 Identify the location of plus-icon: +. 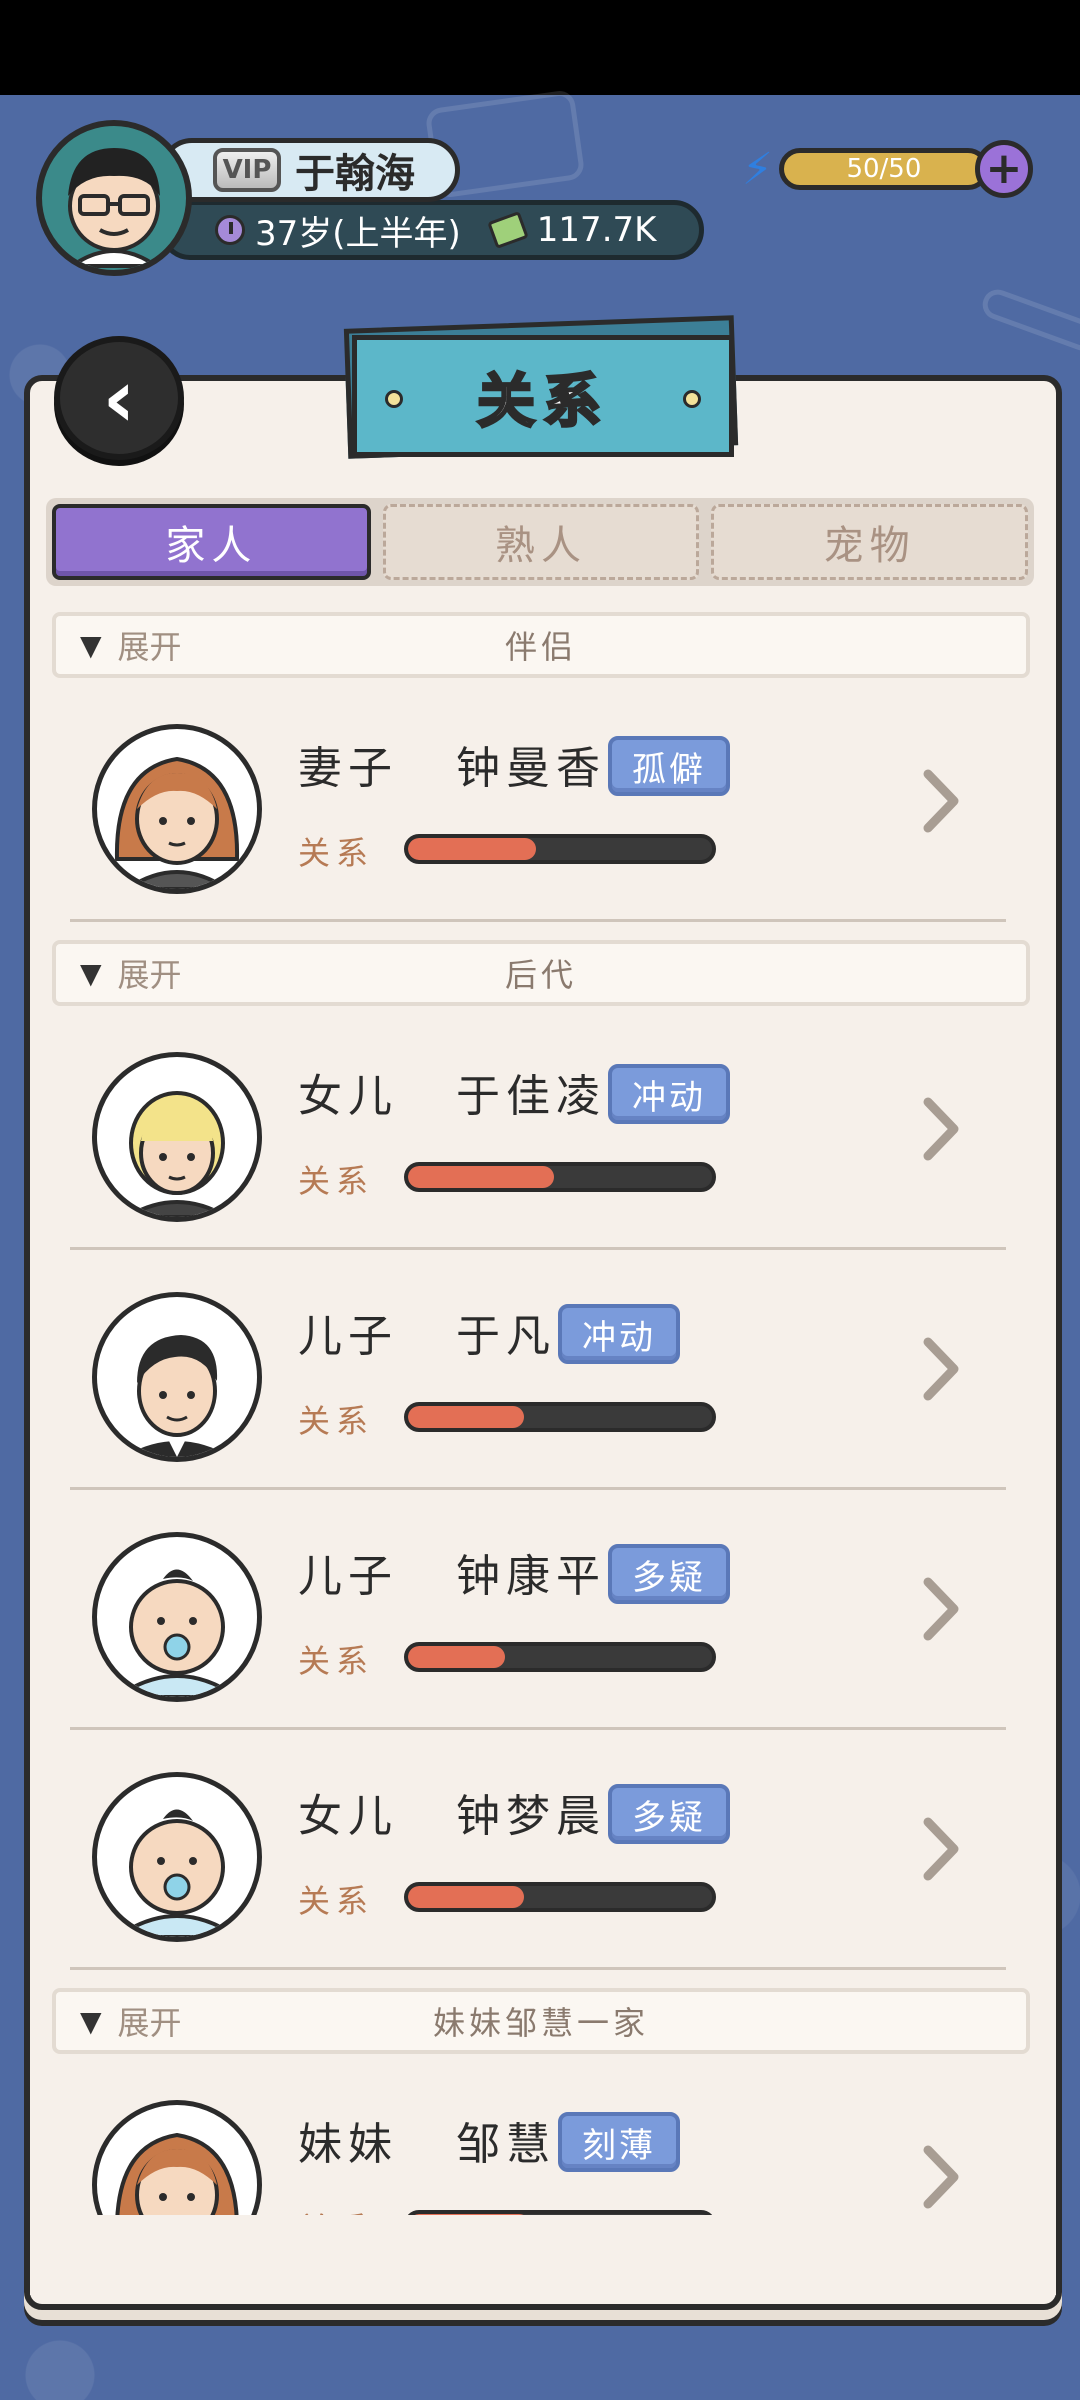
(1004, 168).